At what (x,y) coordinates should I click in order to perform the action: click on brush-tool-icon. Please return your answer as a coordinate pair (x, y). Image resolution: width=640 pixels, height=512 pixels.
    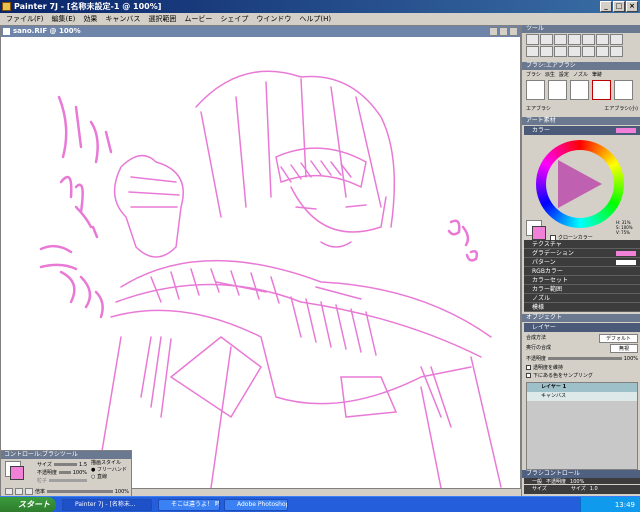
    Looking at the image, I should click on (532, 39).